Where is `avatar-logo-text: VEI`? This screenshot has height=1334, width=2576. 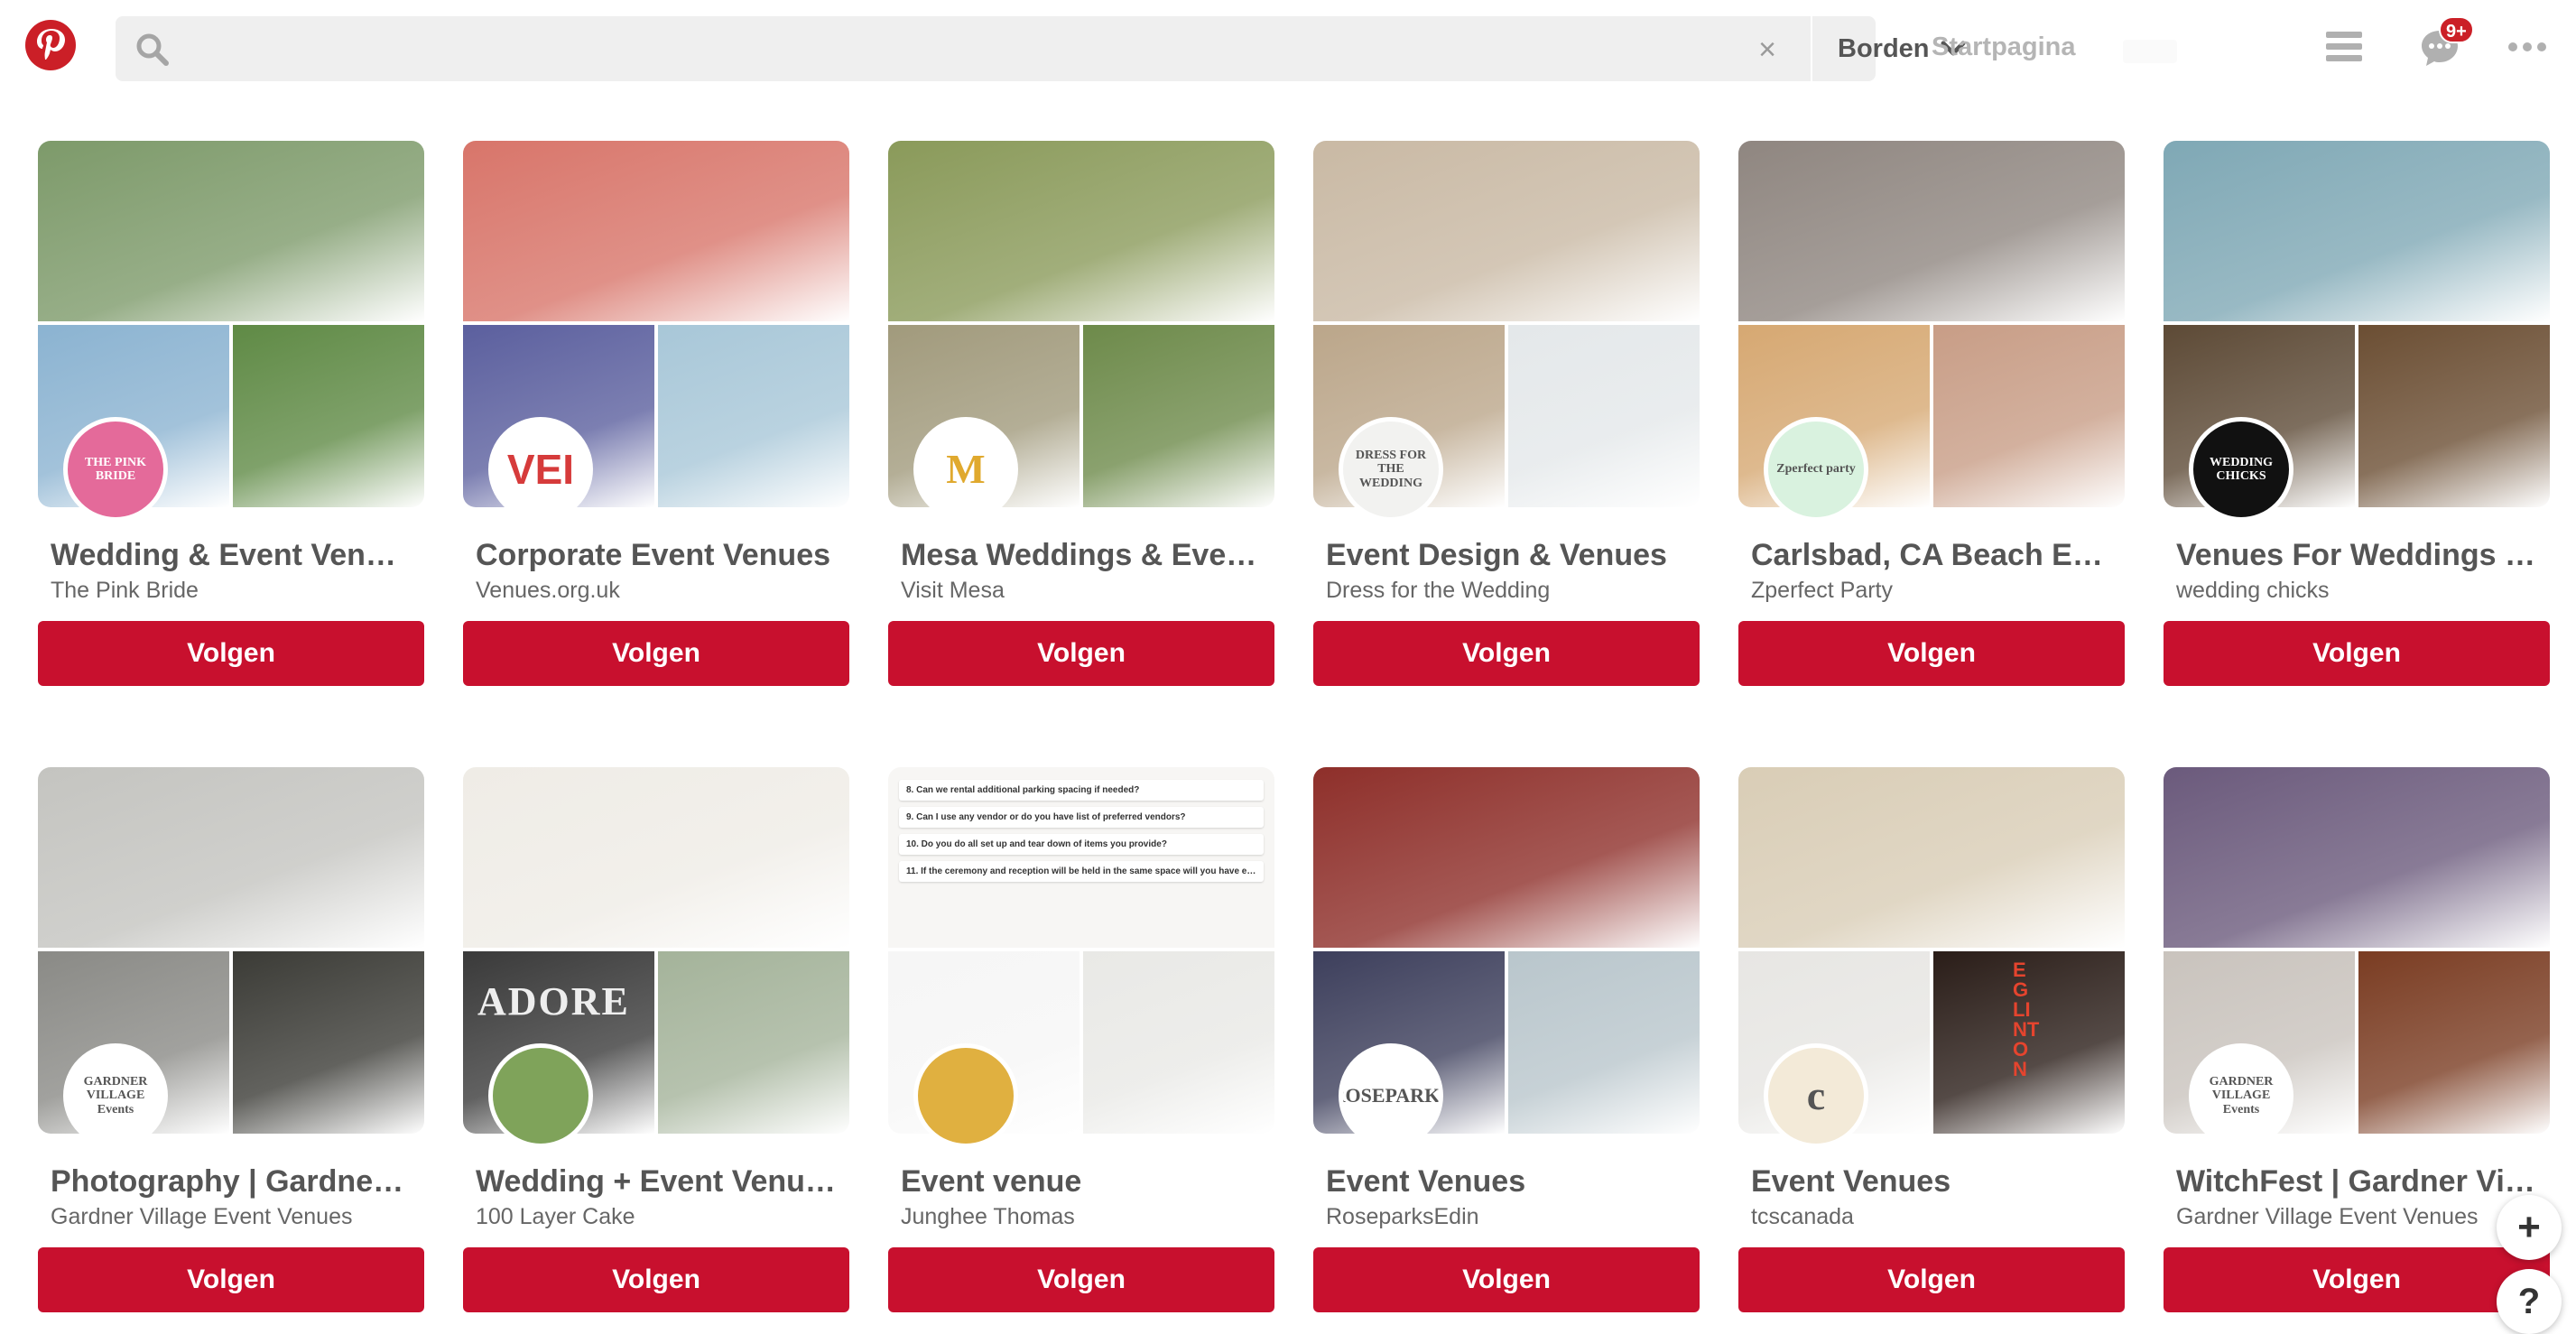 avatar-logo-text: VEI is located at coordinates (541, 469).